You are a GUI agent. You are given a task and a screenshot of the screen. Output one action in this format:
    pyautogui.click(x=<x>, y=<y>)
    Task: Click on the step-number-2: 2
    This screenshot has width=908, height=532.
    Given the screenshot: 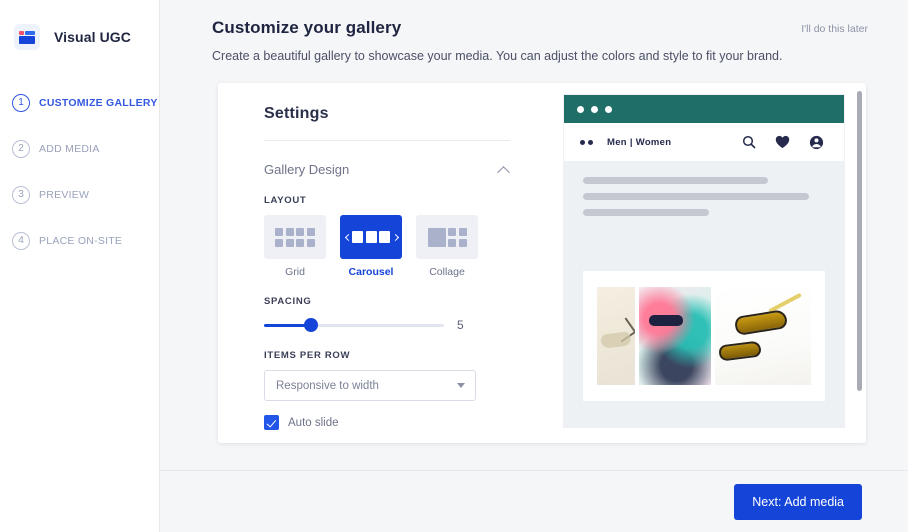 What is the action you would take?
    pyautogui.click(x=21, y=149)
    